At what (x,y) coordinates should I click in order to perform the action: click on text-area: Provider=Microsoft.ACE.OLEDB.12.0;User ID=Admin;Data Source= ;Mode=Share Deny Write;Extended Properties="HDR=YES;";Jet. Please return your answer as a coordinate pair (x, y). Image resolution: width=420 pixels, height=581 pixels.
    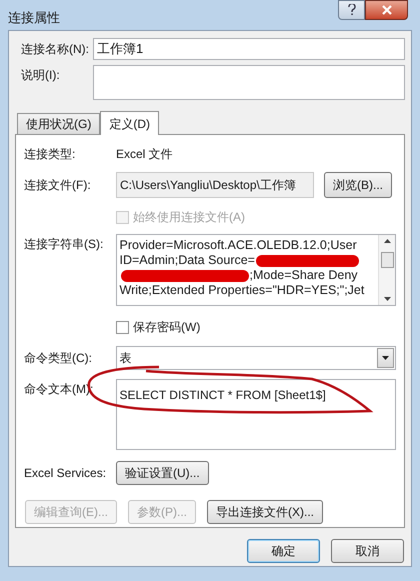
    Looking at the image, I should click on (256, 270).